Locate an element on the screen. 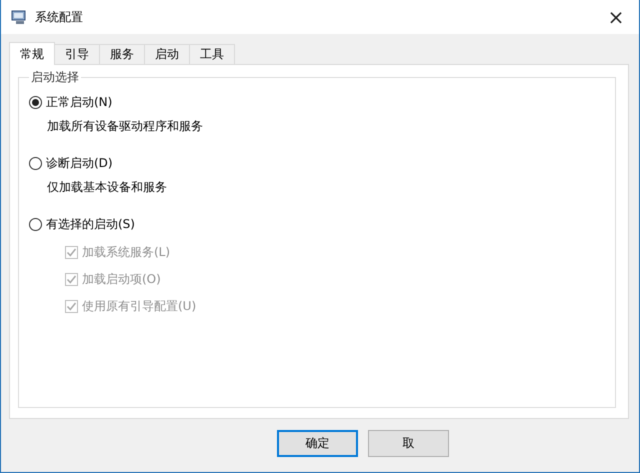 The height and width of the screenshot is (473, 640). window-title: 系统配置 is located at coordinates (59, 17).